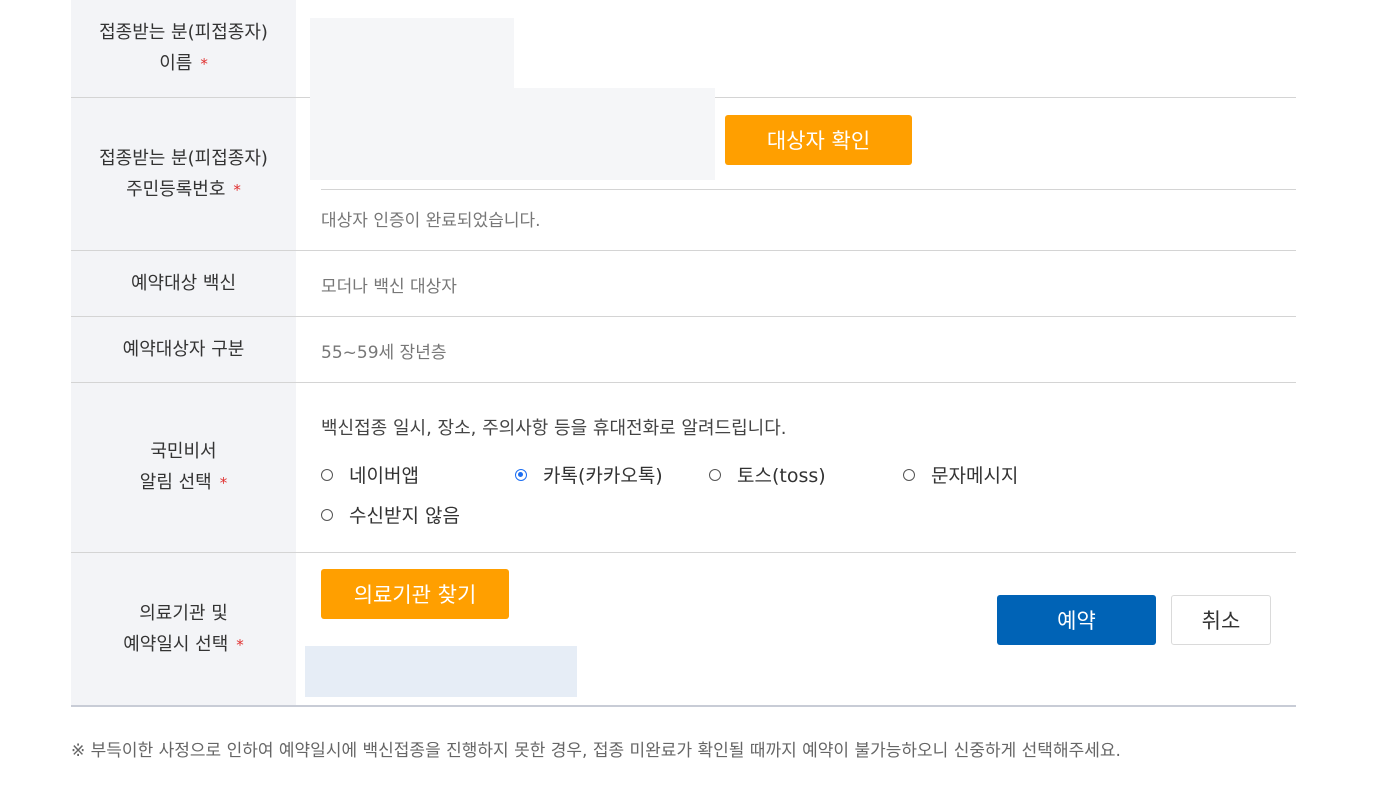  I want to click on row-vaccine: 예약대상 백신 모더나 백신 대상자, so click(683, 284).